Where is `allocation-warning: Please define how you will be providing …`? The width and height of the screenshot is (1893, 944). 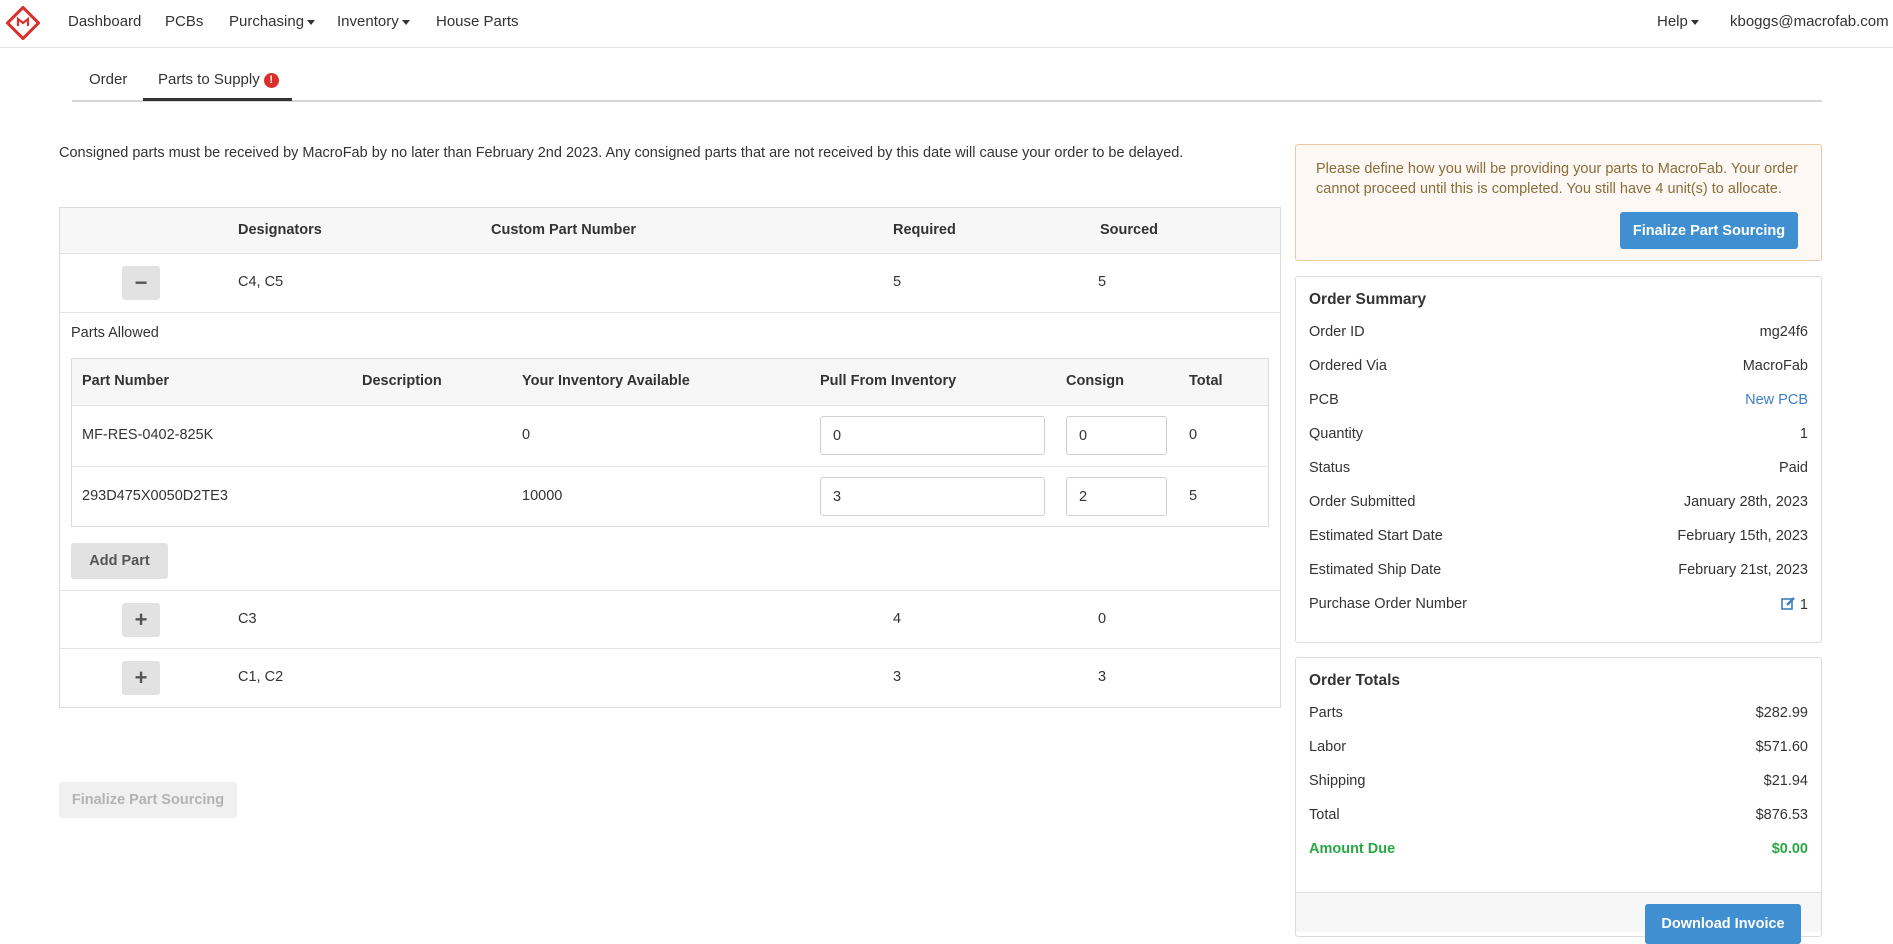
allocation-warning: Please define how you will be providing … is located at coordinates (1558, 202).